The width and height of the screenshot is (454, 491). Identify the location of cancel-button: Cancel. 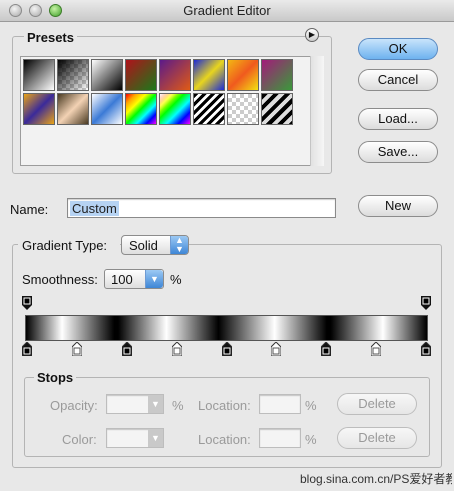
(398, 80).